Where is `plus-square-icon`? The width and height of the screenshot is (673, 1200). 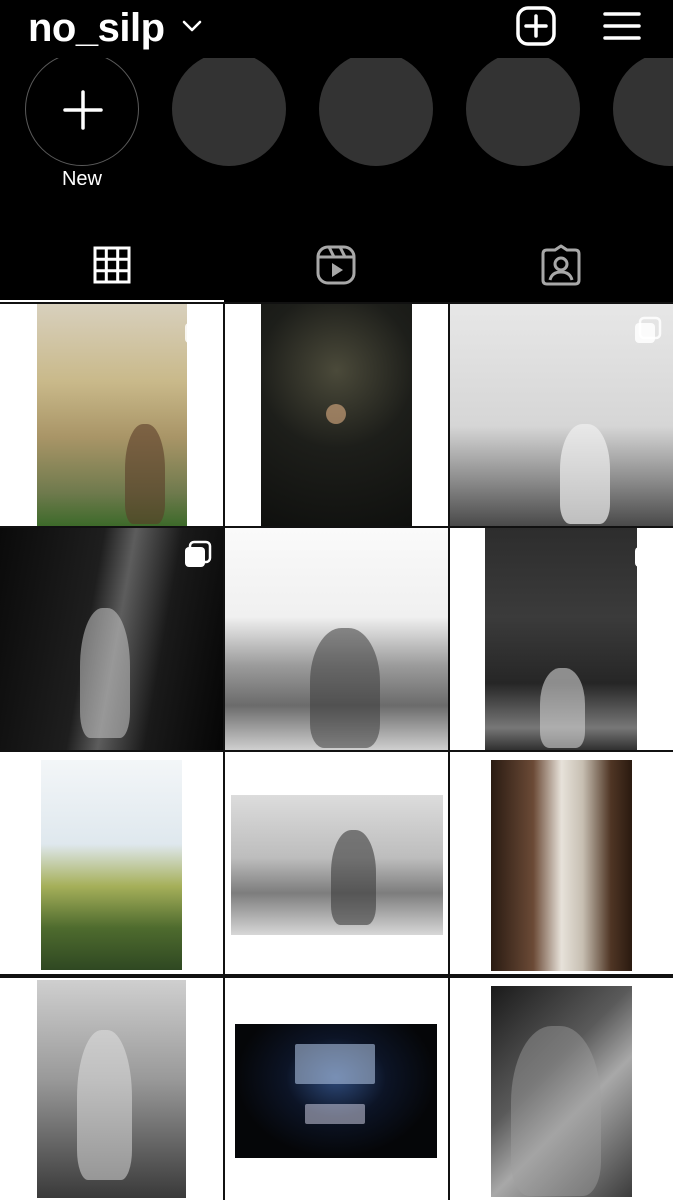
plus-square-icon is located at coordinates (536, 26).